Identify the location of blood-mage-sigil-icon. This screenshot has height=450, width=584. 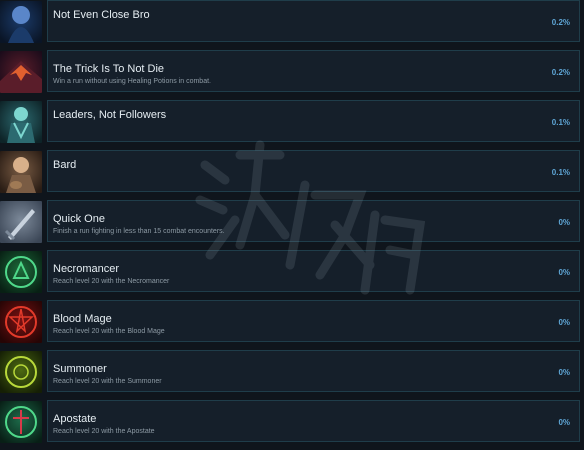
(21, 322).